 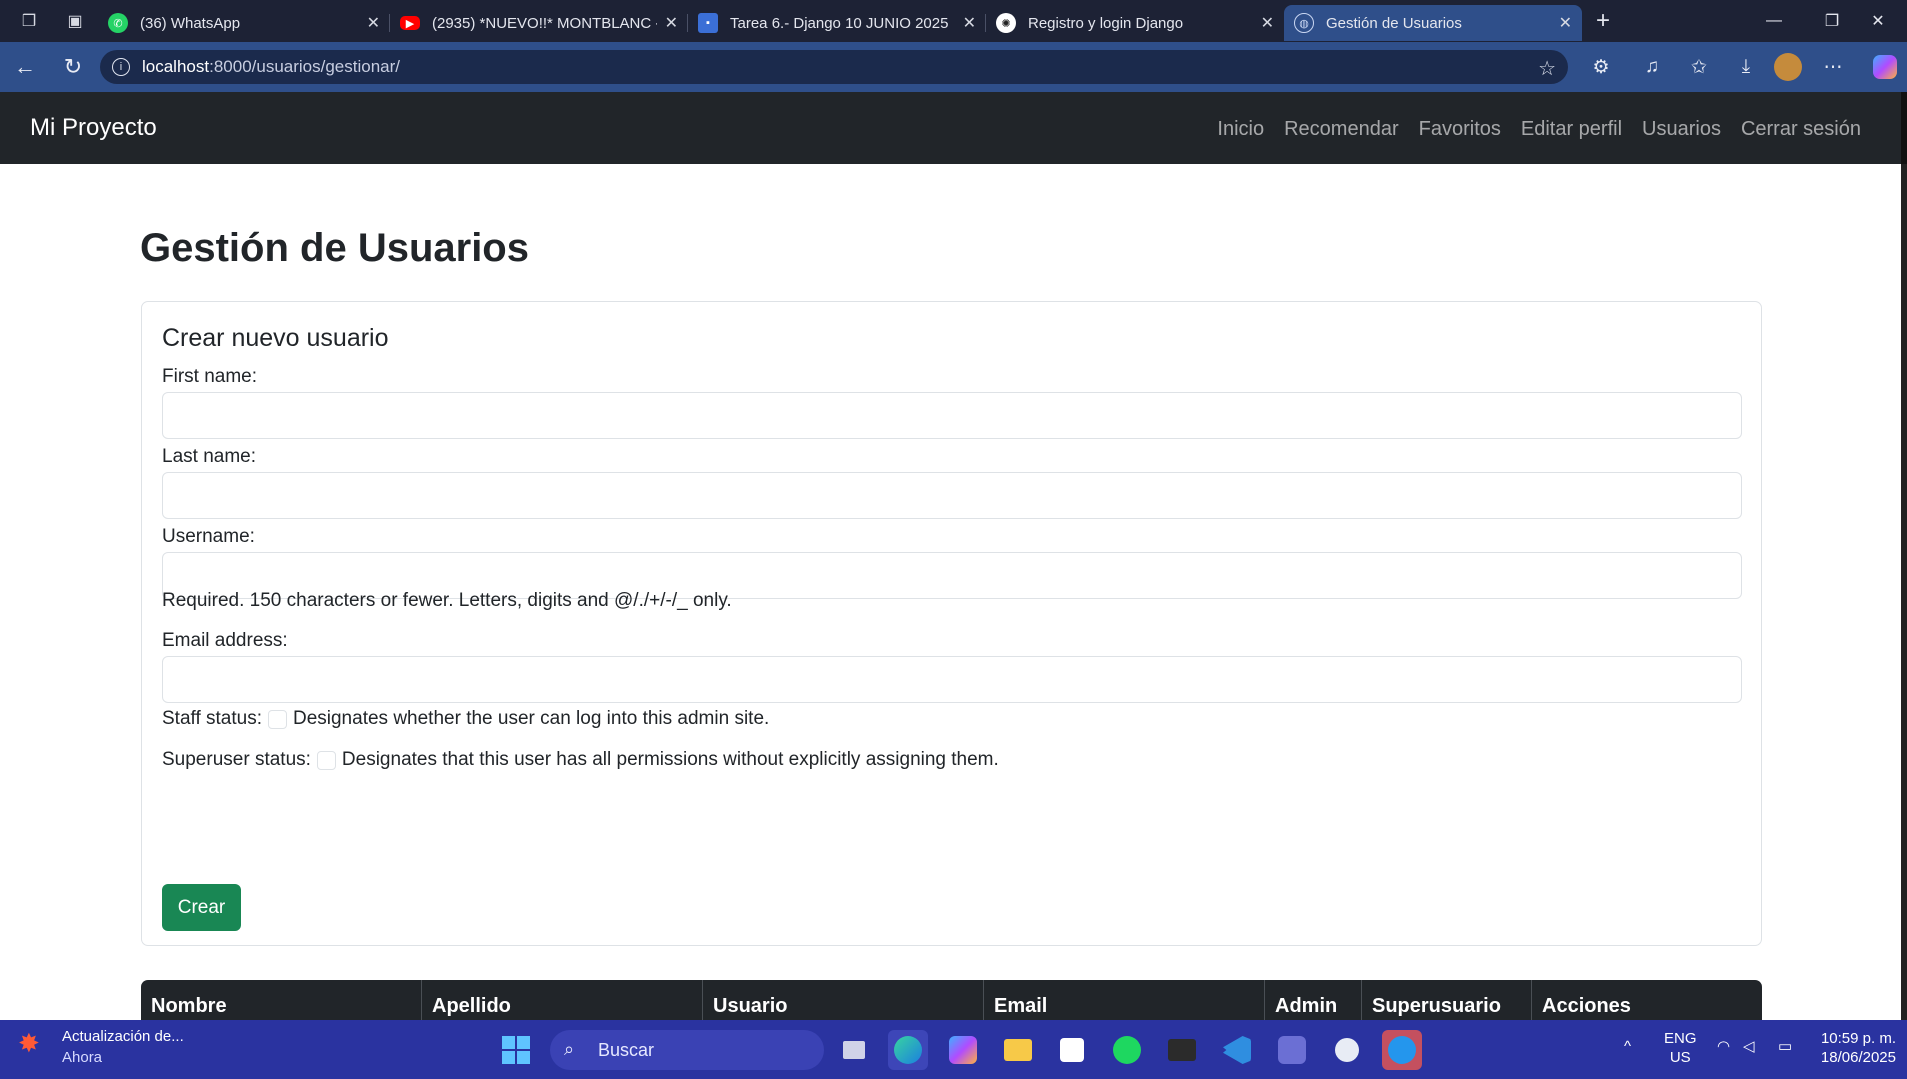 I want to click on microsoft-store-icon, so click(x=1072, y=1050).